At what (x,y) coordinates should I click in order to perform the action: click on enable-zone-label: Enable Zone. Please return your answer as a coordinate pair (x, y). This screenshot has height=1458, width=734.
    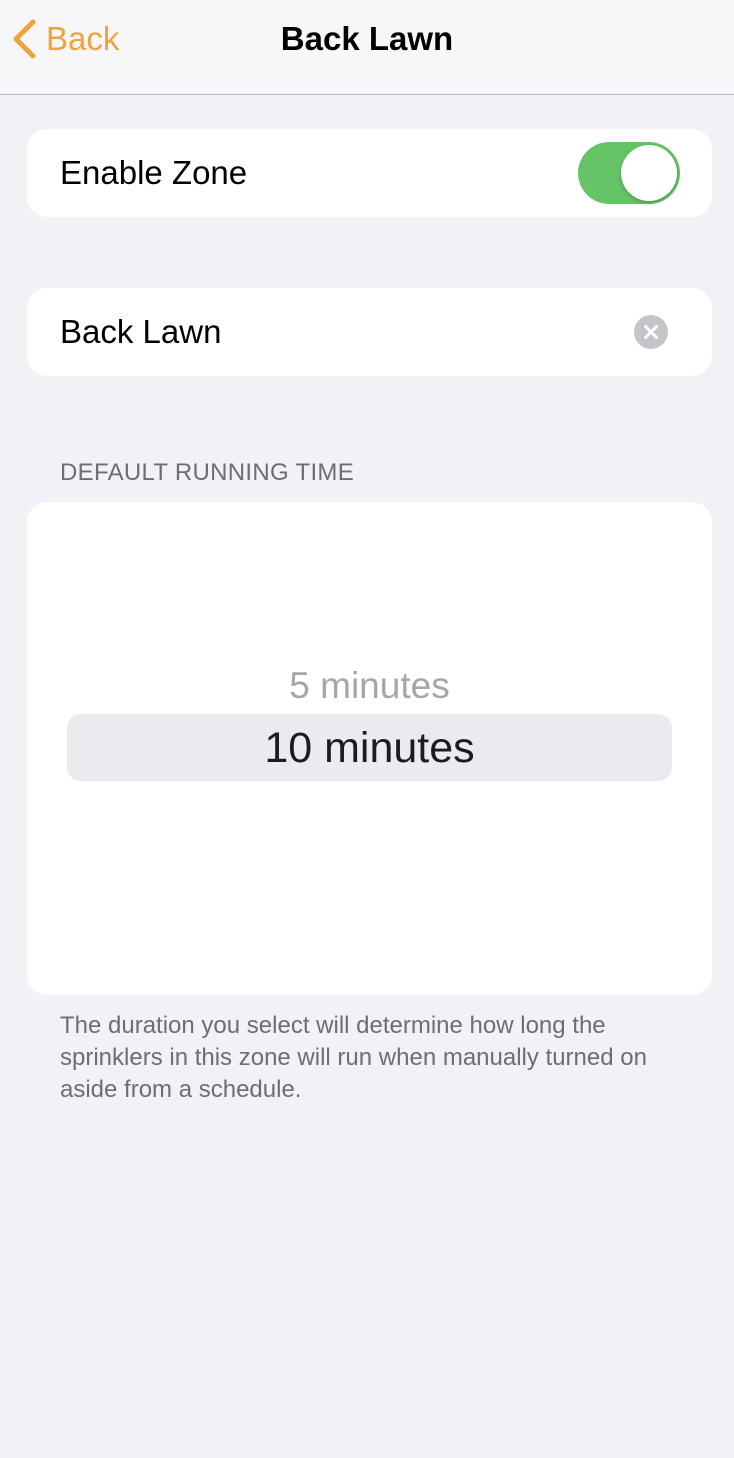
    Looking at the image, I should click on (154, 172).